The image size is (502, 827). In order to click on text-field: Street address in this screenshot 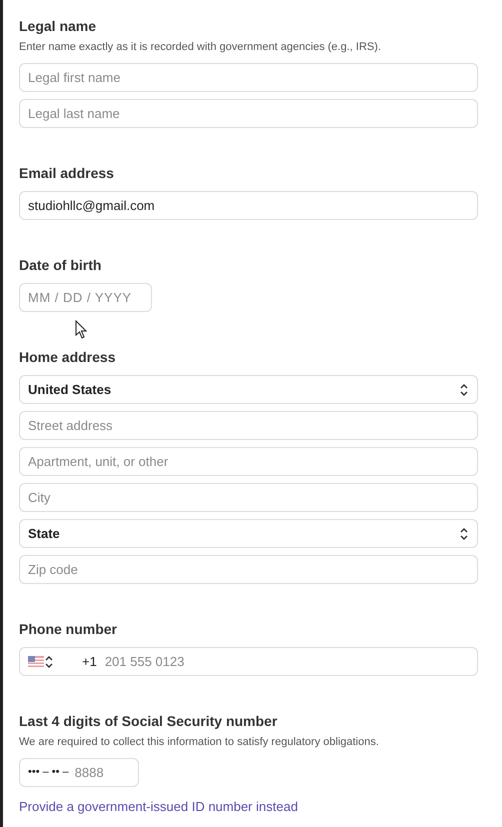, I will do `click(248, 425)`.